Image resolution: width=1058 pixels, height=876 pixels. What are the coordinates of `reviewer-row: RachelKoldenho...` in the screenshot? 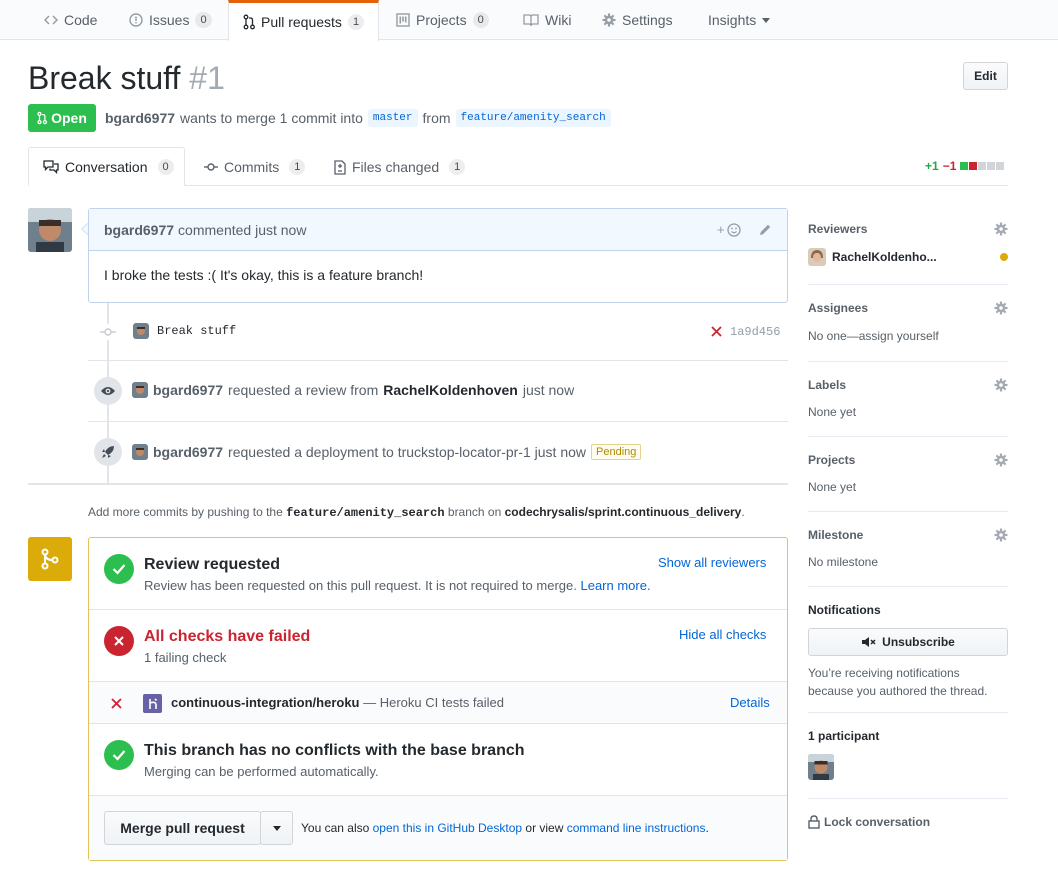 It's located at (908, 257).